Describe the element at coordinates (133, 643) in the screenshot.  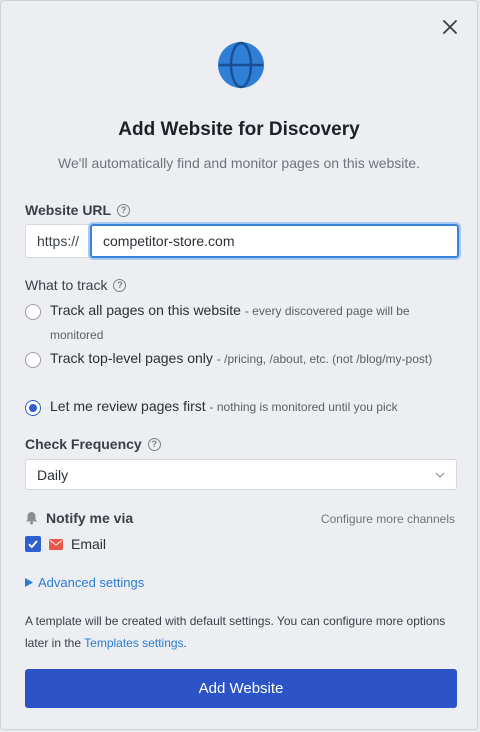
I see `templates-settings-link: Templates settings` at that location.